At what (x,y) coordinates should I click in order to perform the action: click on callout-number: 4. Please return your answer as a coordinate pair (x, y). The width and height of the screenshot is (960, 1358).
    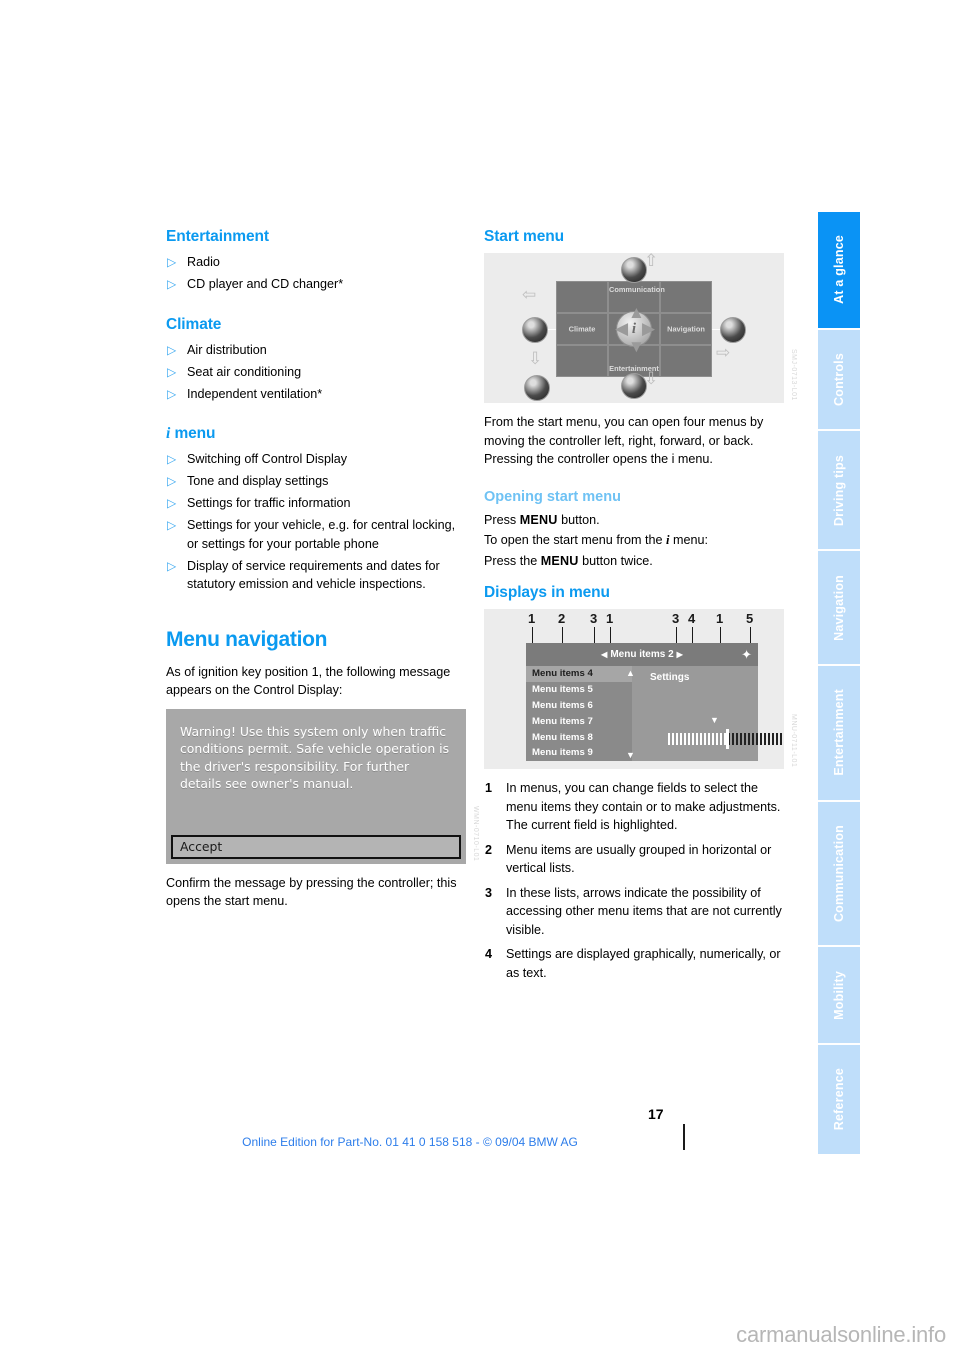
    Looking at the image, I should click on (692, 618).